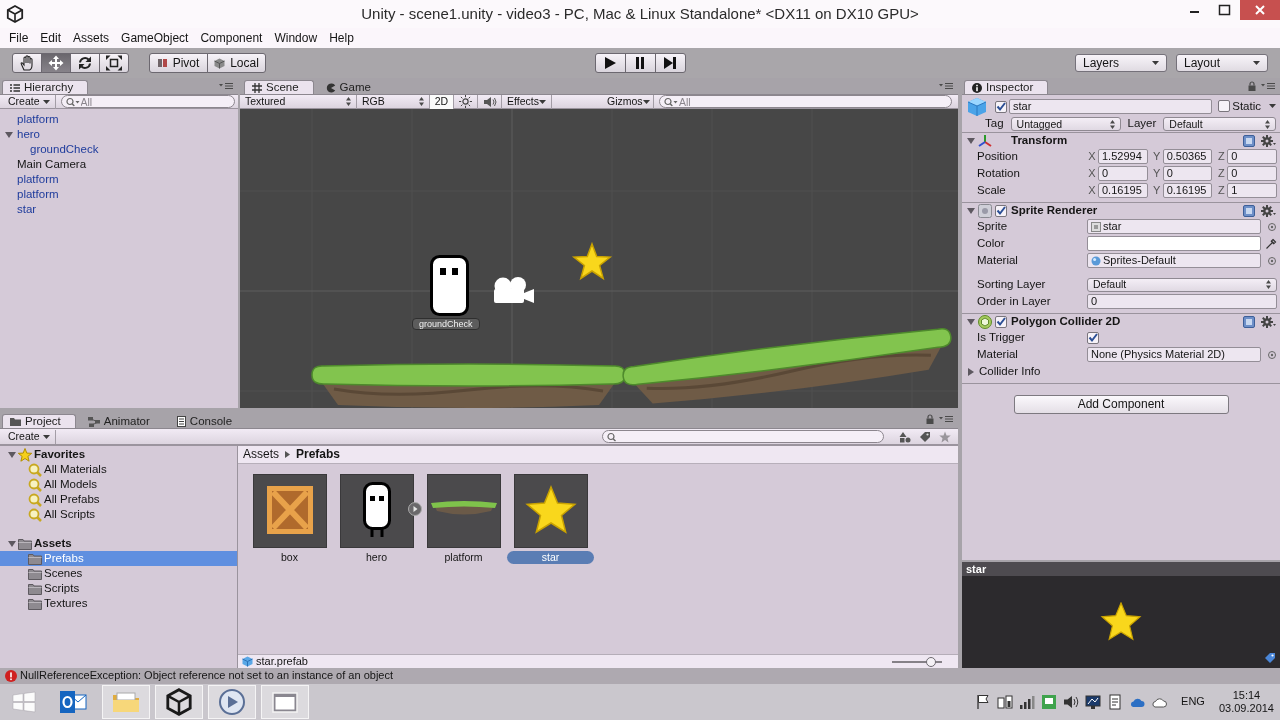 This screenshot has height=720, width=1280. I want to click on menu-item: GameObject, so click(155, 38).